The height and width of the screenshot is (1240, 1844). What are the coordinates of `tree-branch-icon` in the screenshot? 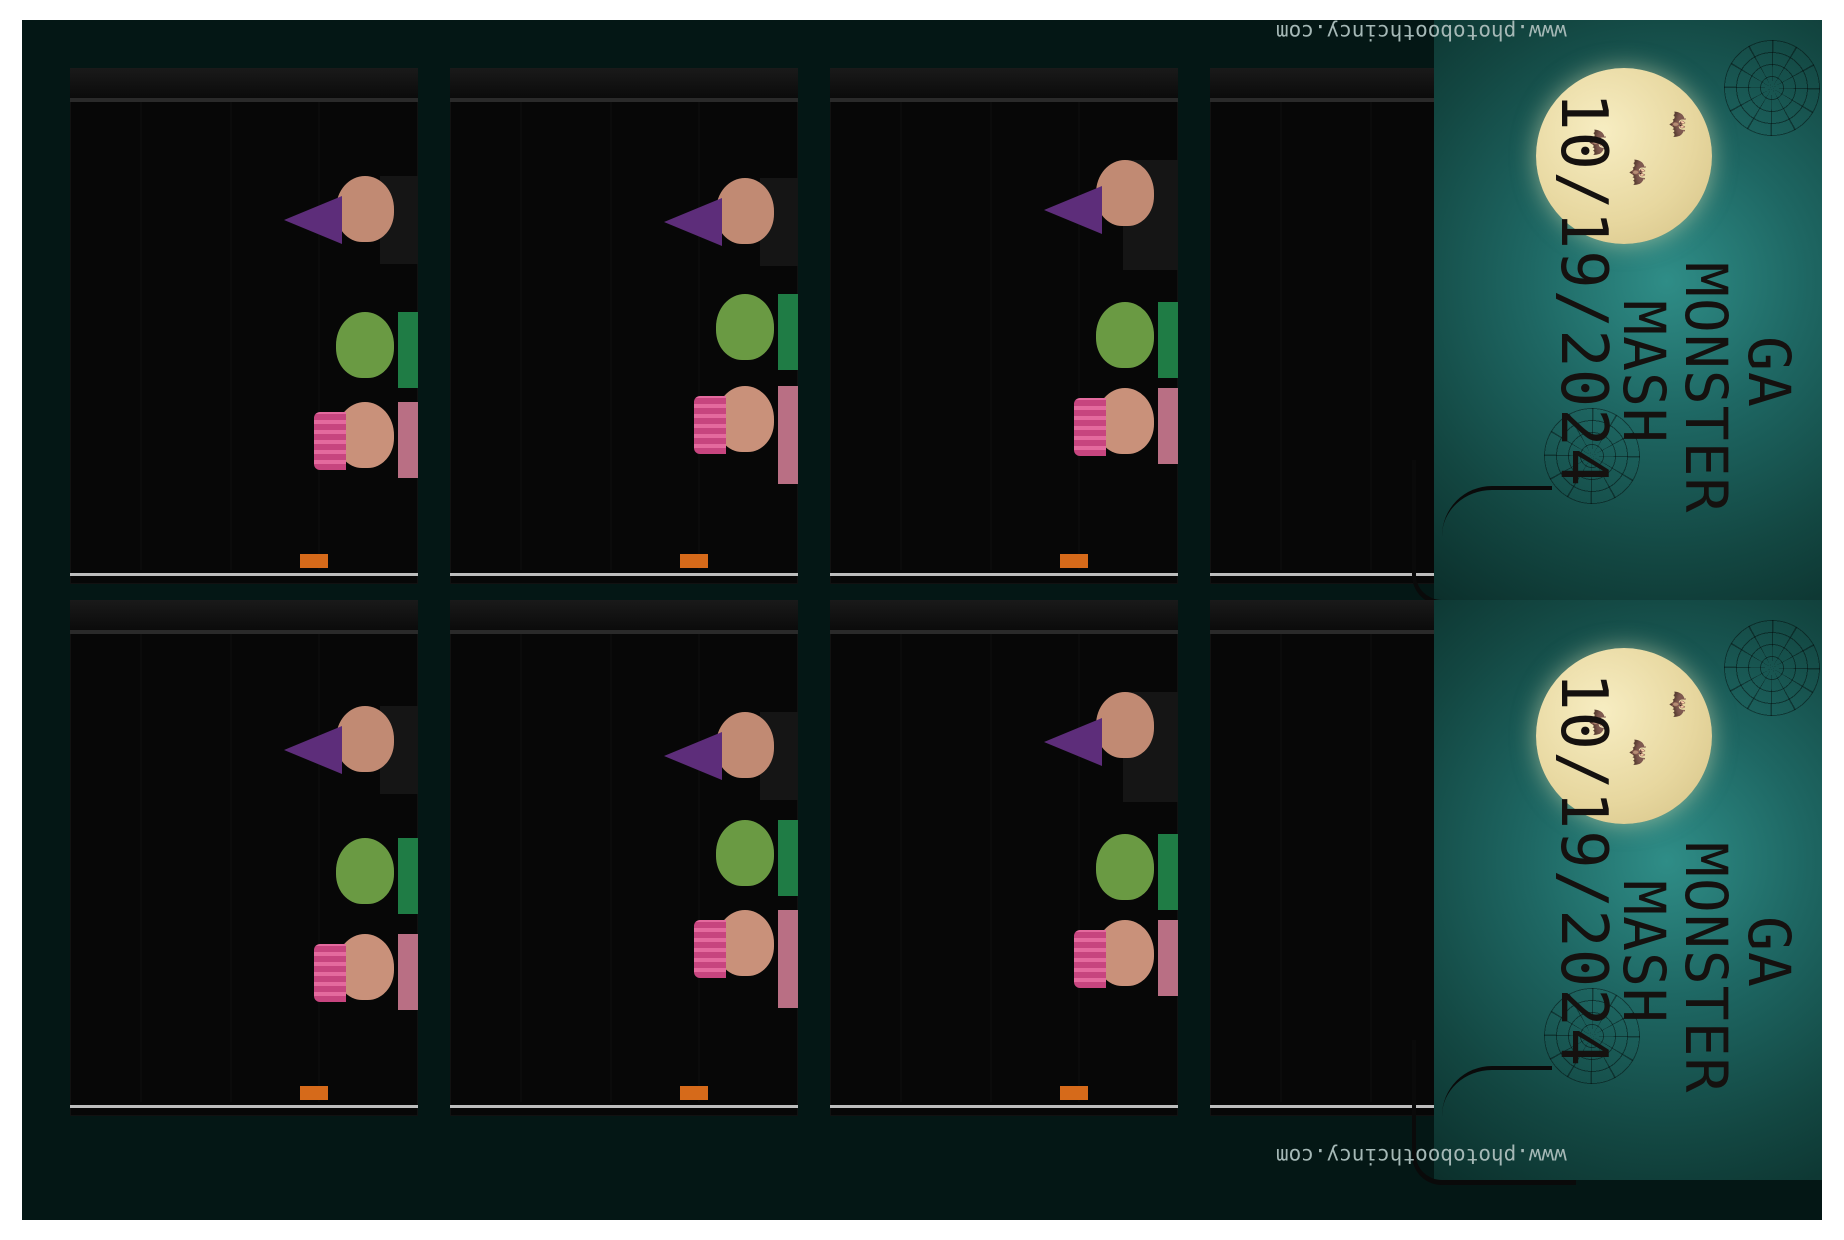 It's located at (1494, 532).